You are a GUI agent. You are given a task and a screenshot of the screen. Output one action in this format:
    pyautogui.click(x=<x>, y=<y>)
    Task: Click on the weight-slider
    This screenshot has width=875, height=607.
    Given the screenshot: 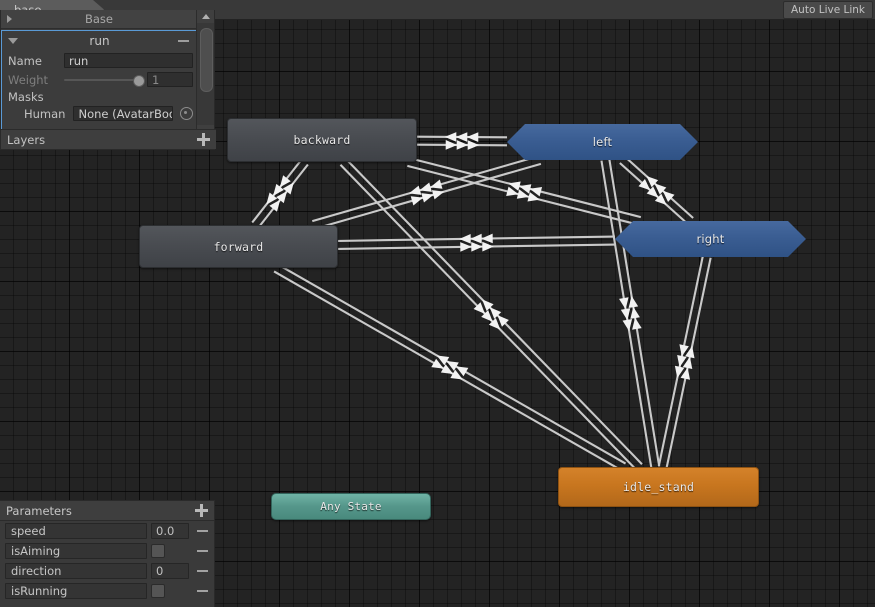 What is the action you would take?
    pyautogui.click(x=104, y=79)
    